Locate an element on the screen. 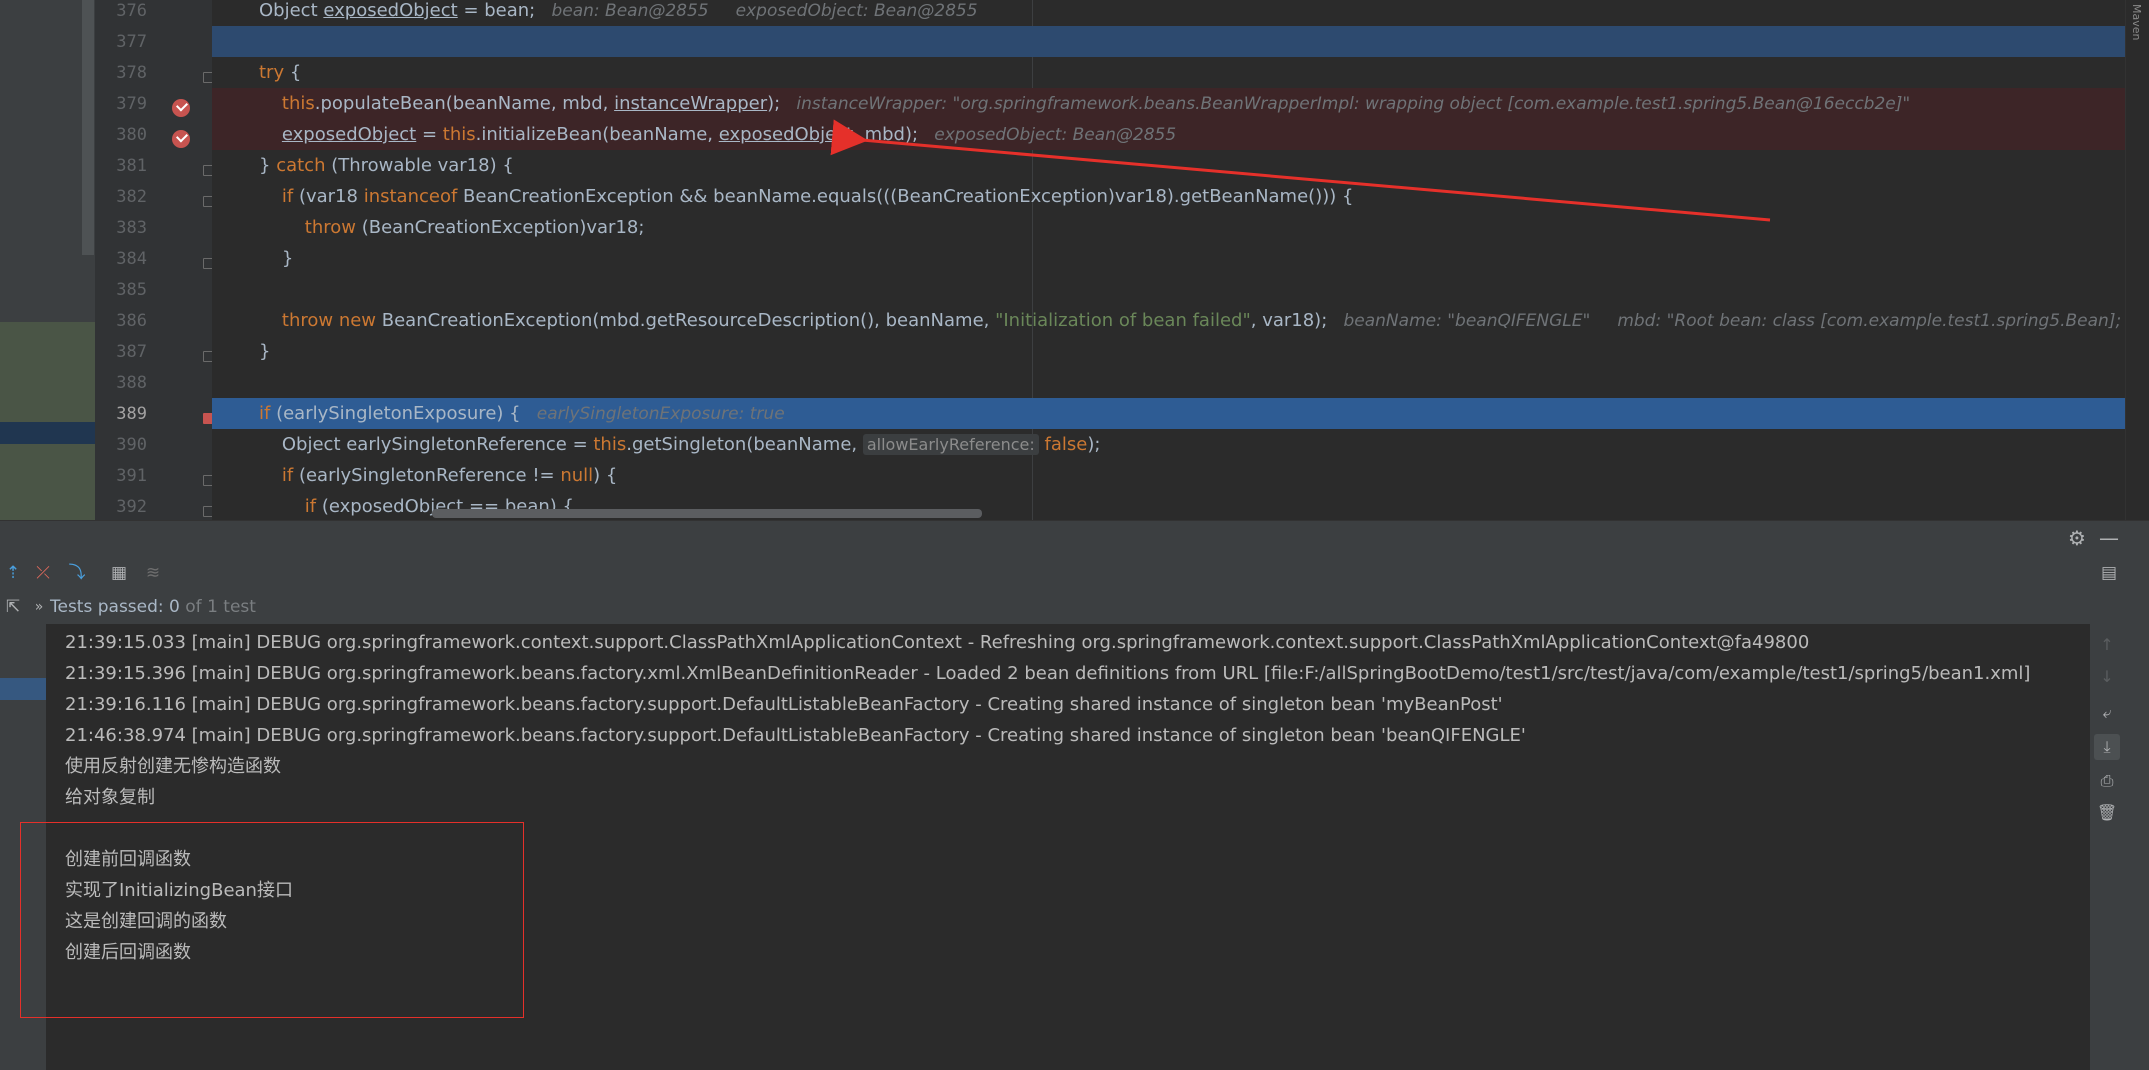 This screenshot has height=1070, width=2149. tests-total-text: of 1 test is located at coordinates (220, 607).